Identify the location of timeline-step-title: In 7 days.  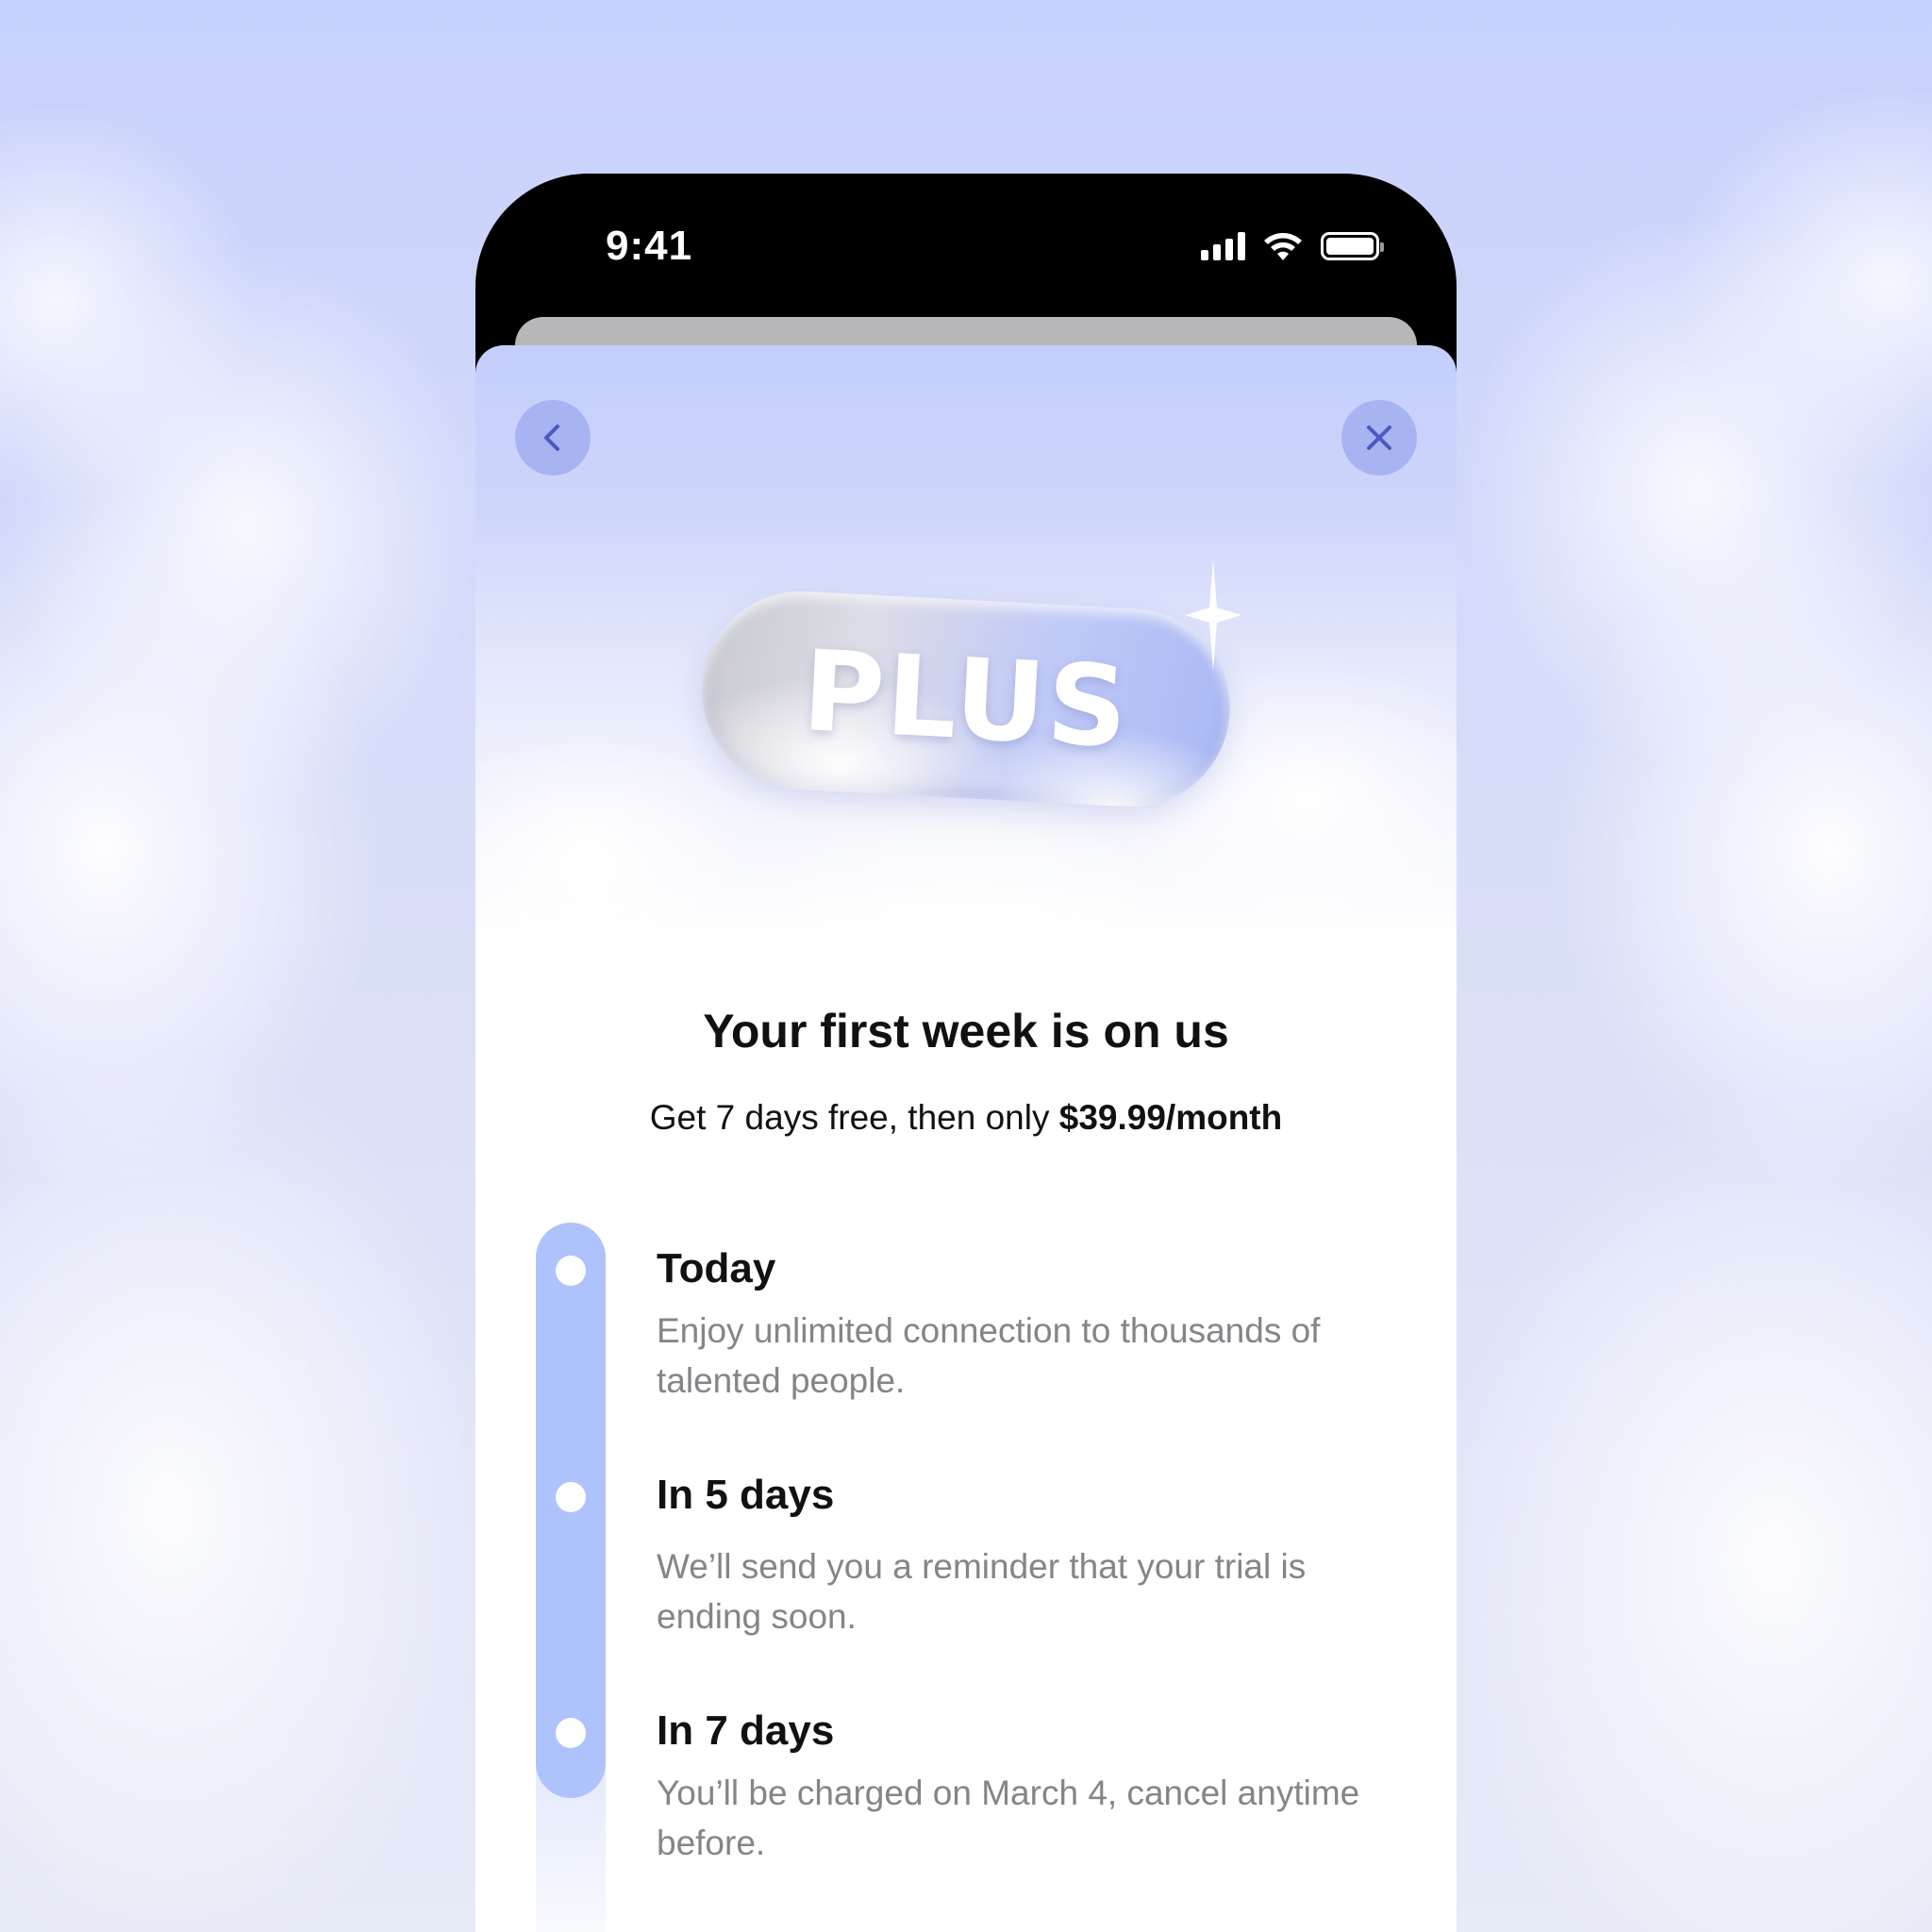
(746, 1731).